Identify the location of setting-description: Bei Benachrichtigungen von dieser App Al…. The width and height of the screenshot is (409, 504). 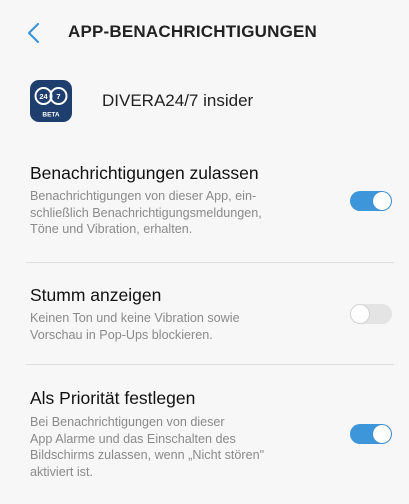
(147, 447).